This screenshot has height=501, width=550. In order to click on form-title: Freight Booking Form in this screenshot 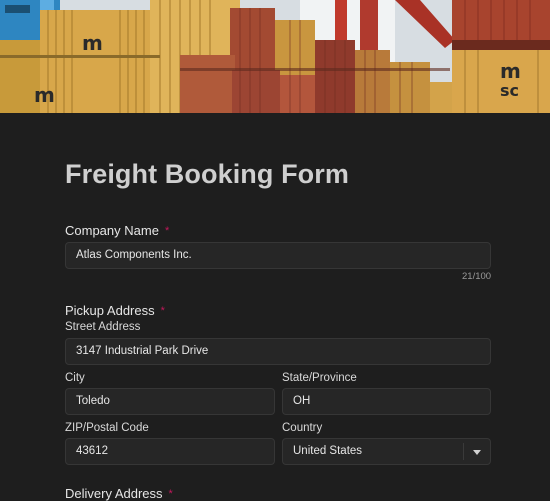, I will do `click(207, 174)`.